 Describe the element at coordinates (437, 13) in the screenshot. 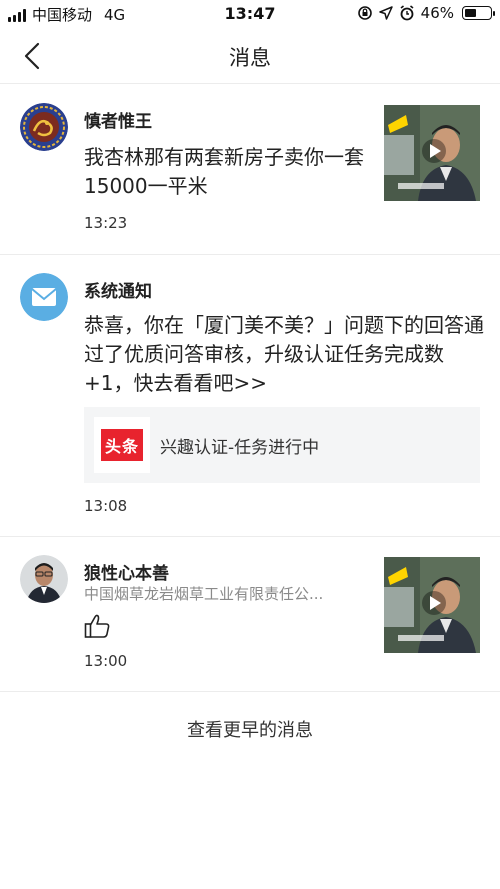

I see `battery-percent: 46%` at that location.